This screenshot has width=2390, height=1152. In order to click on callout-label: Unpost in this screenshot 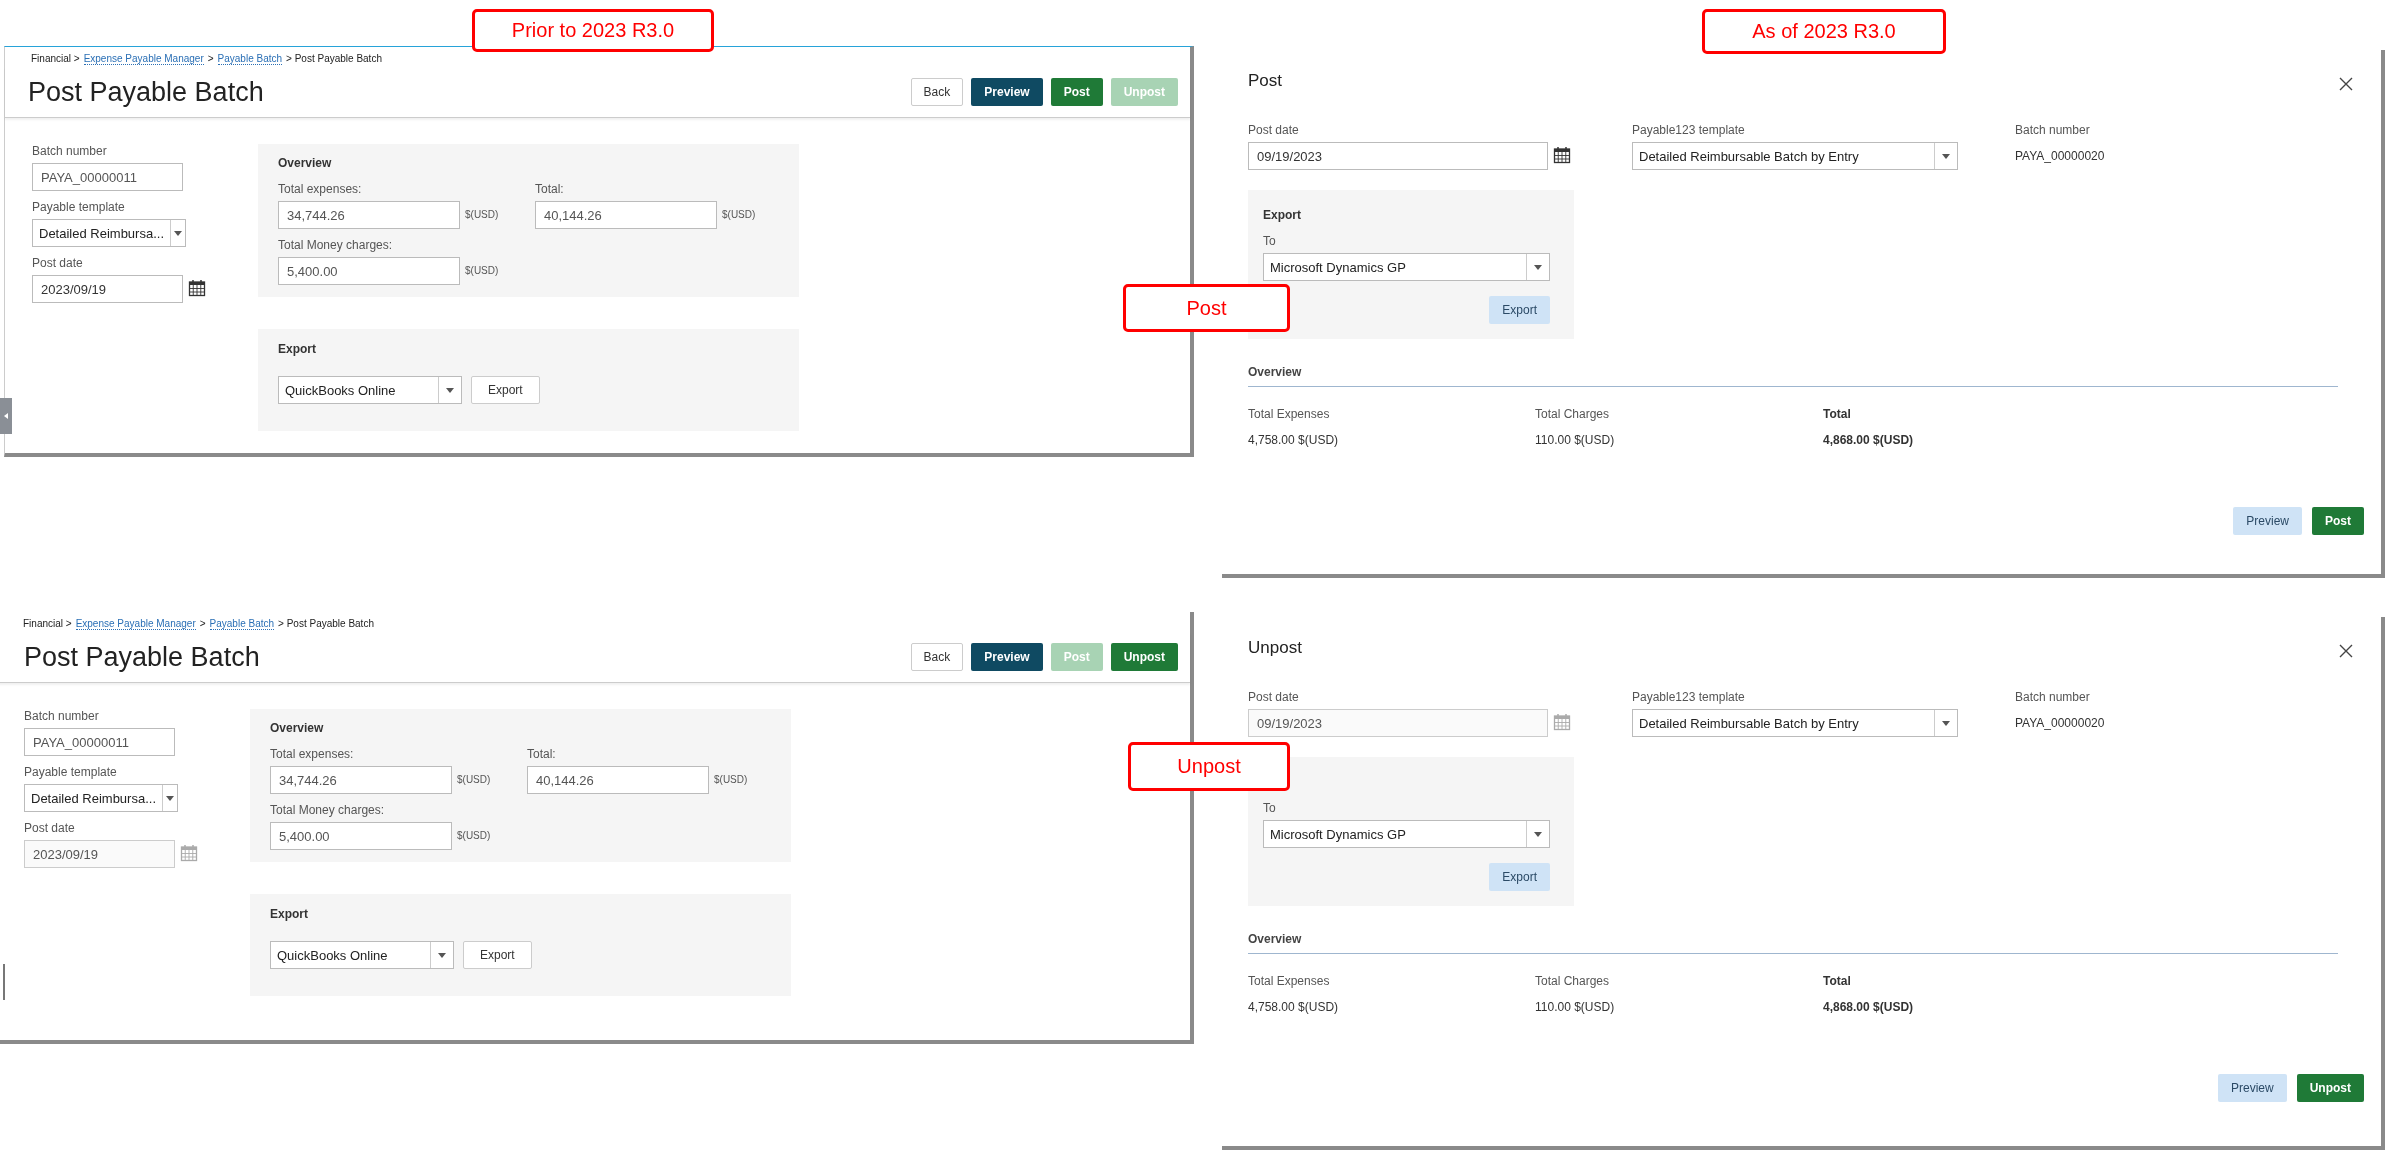, I will do `click(1209, 766)`.